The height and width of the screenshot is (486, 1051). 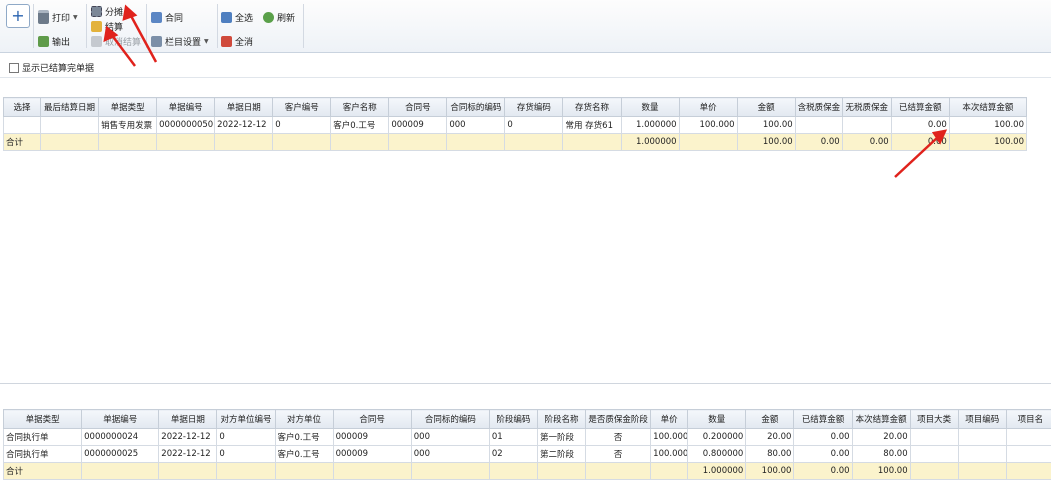 I want to click on table-cell: 客户0.工号, so click(x=360, y=125).